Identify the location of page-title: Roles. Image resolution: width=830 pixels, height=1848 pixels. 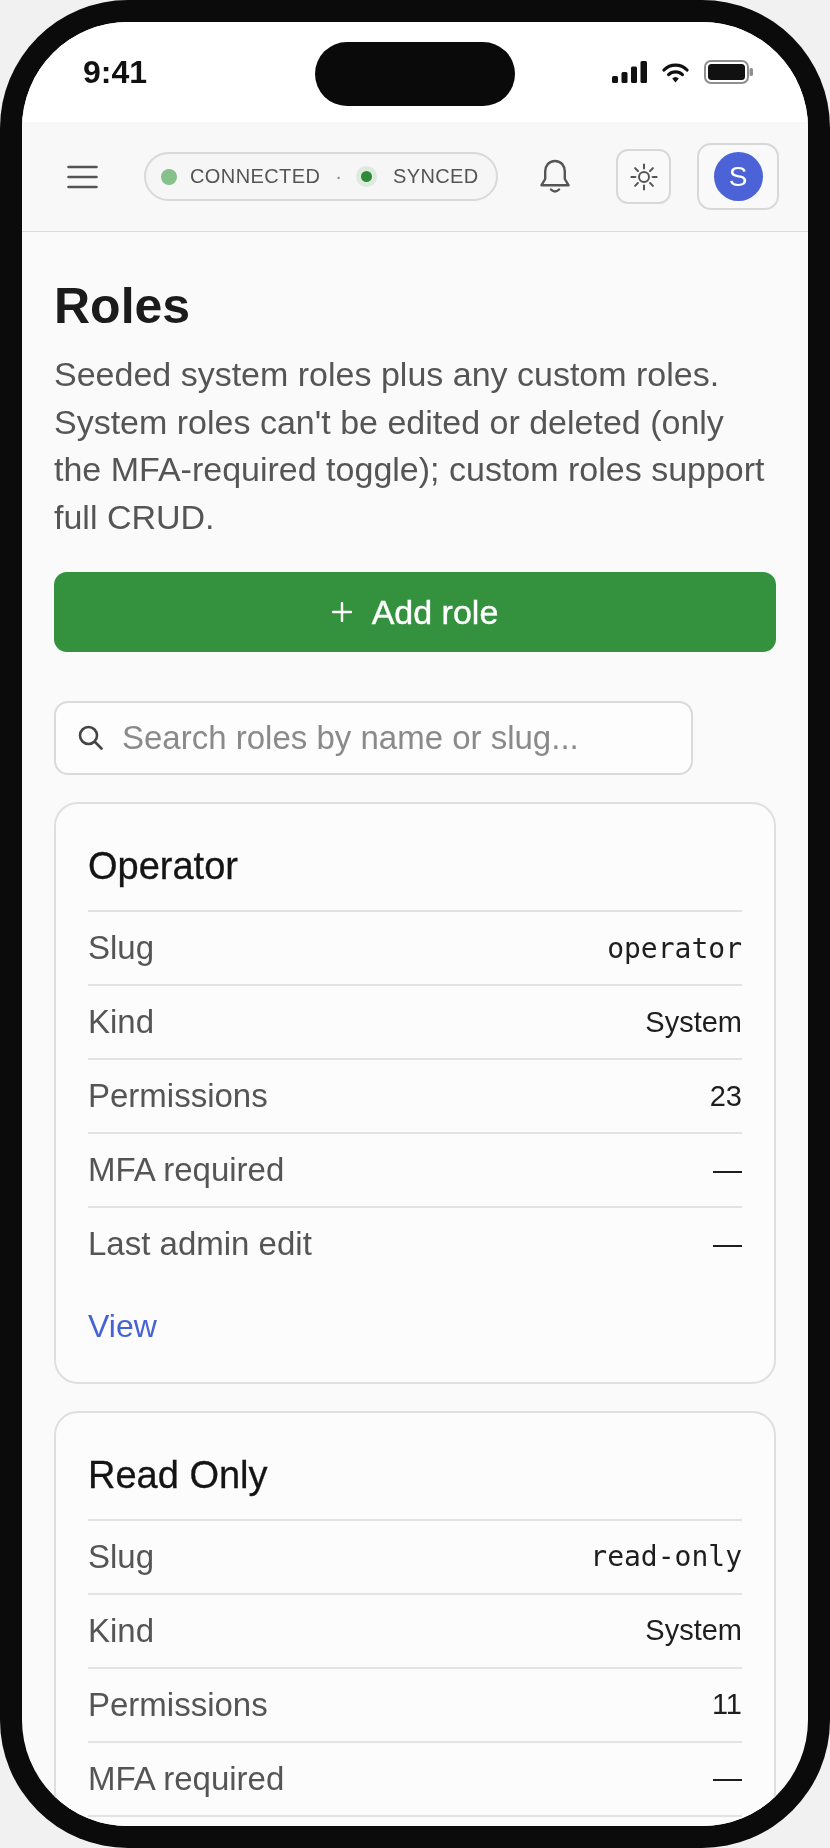
(123, 306).